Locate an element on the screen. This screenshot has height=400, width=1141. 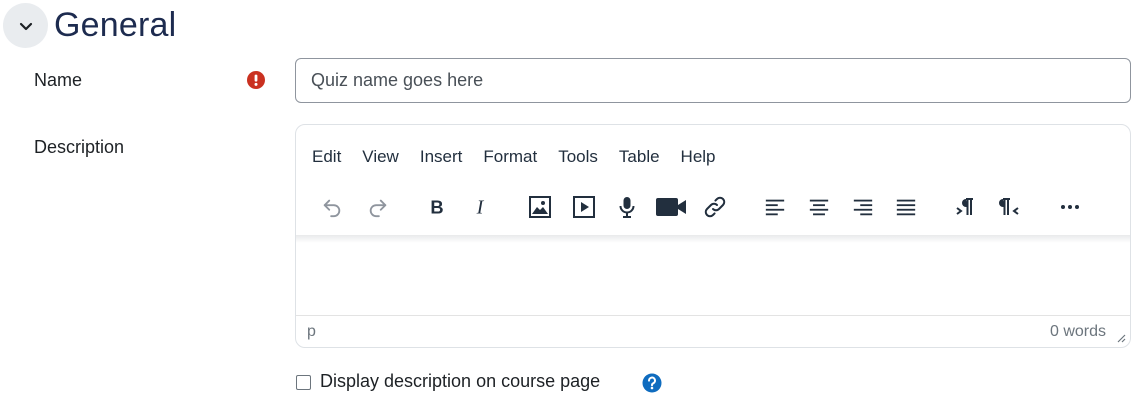
display-description-checkbox is located at coordinates (303, 382).